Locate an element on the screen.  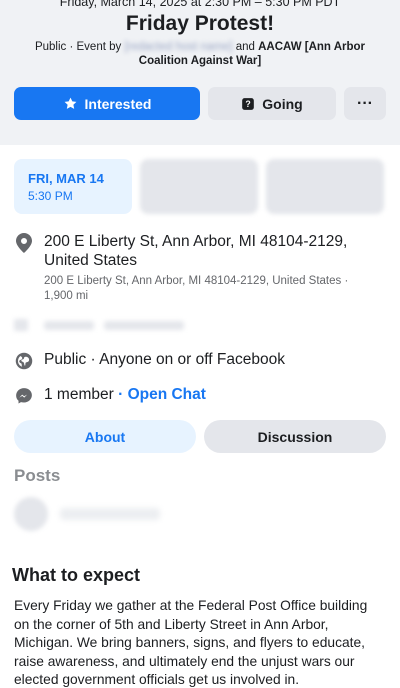
going-label: Going is located at coordinates (282, 103).